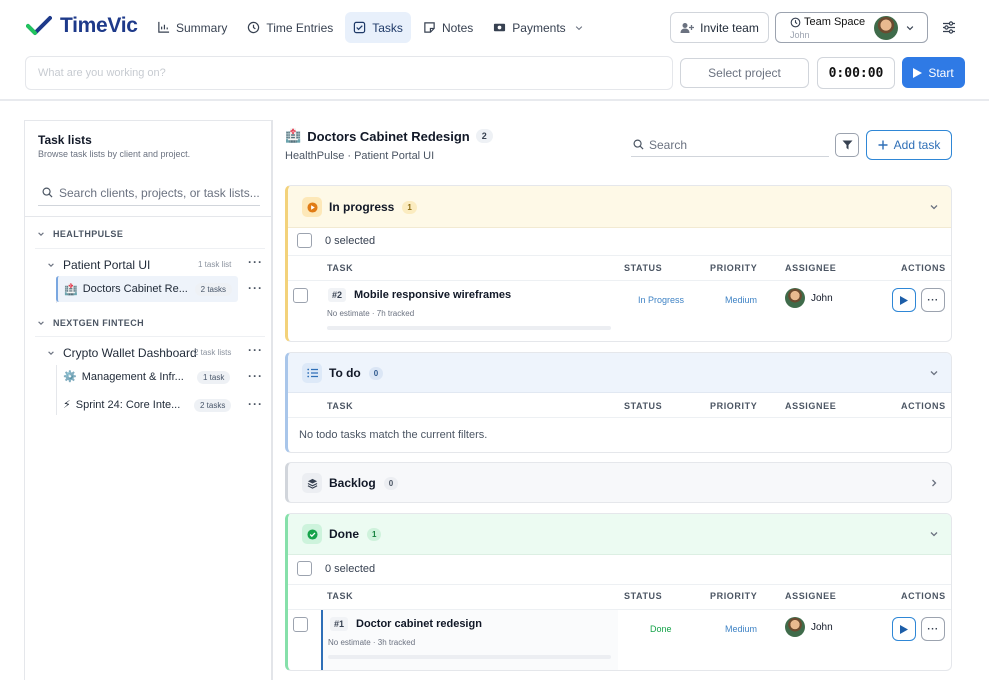  What do you see at coordinates (312, 373) in the screenshot?
I see `list-icon` at bounding box center [312, 373].